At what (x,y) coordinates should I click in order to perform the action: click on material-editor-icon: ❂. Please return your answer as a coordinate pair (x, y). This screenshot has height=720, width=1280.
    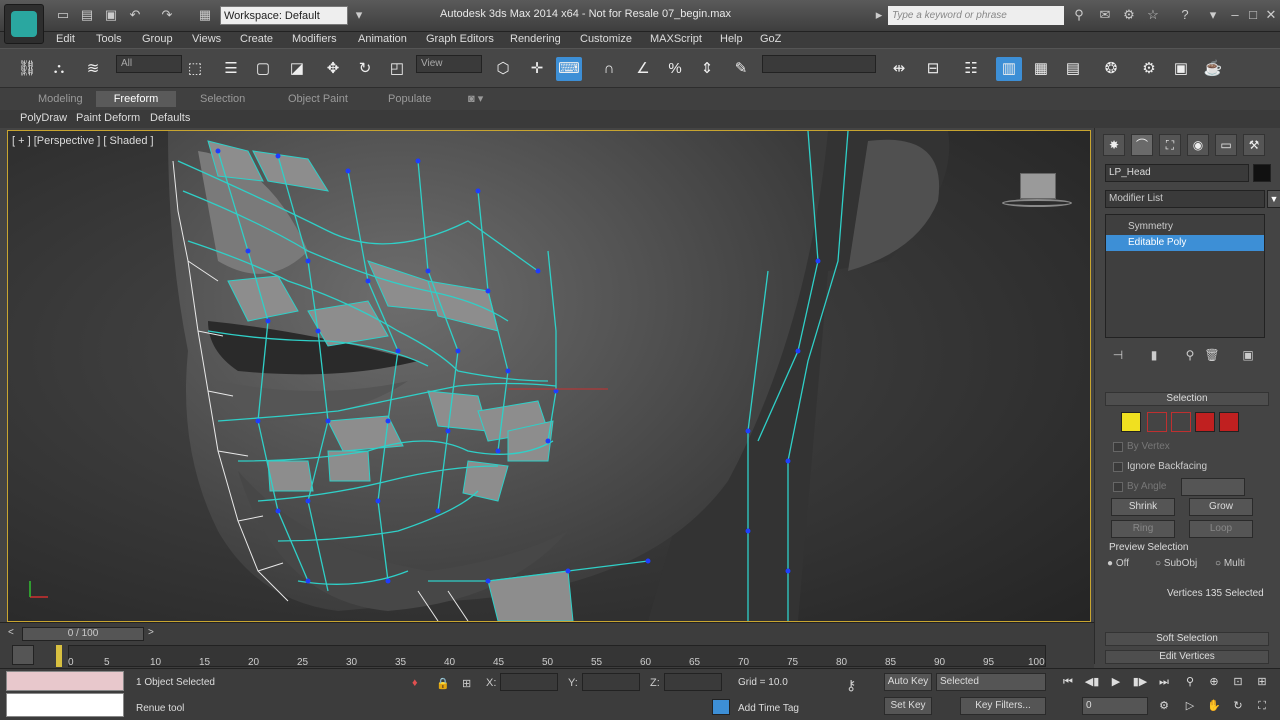
    Looking at the image, I should click on (1111, 69).